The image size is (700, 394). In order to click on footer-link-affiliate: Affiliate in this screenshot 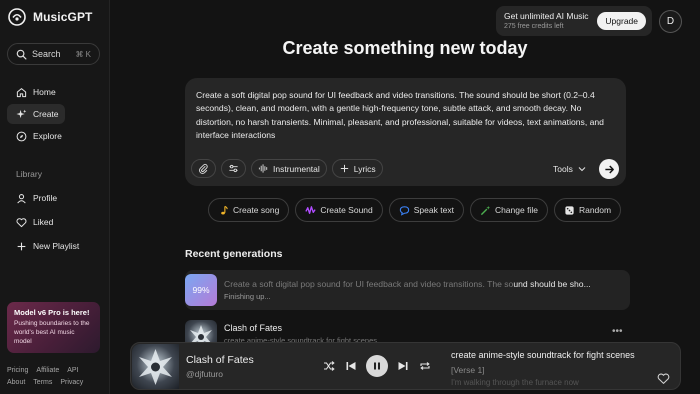, I will do `click(47, 371)`.